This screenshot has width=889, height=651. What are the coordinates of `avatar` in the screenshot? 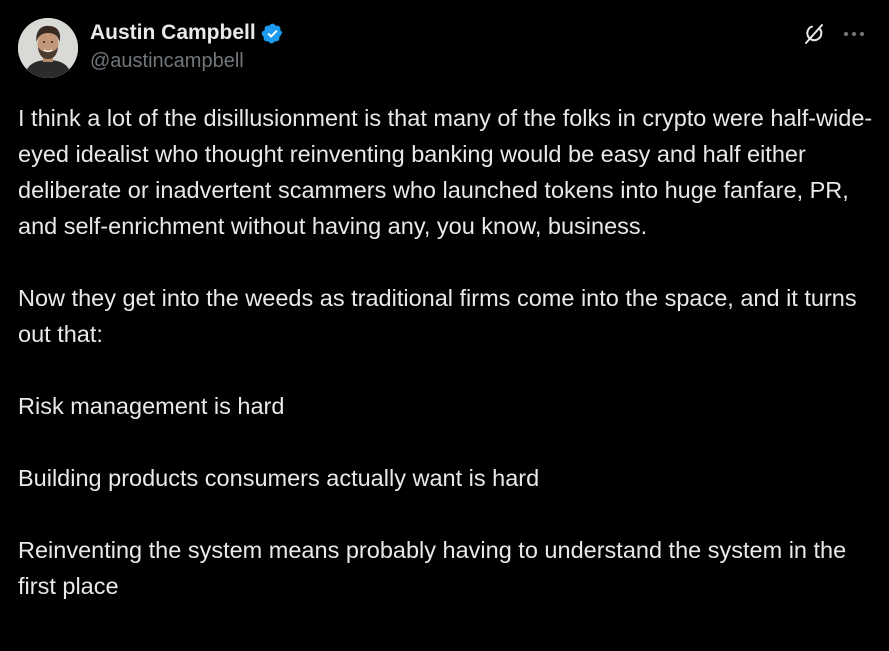 It's located at (48, 48).